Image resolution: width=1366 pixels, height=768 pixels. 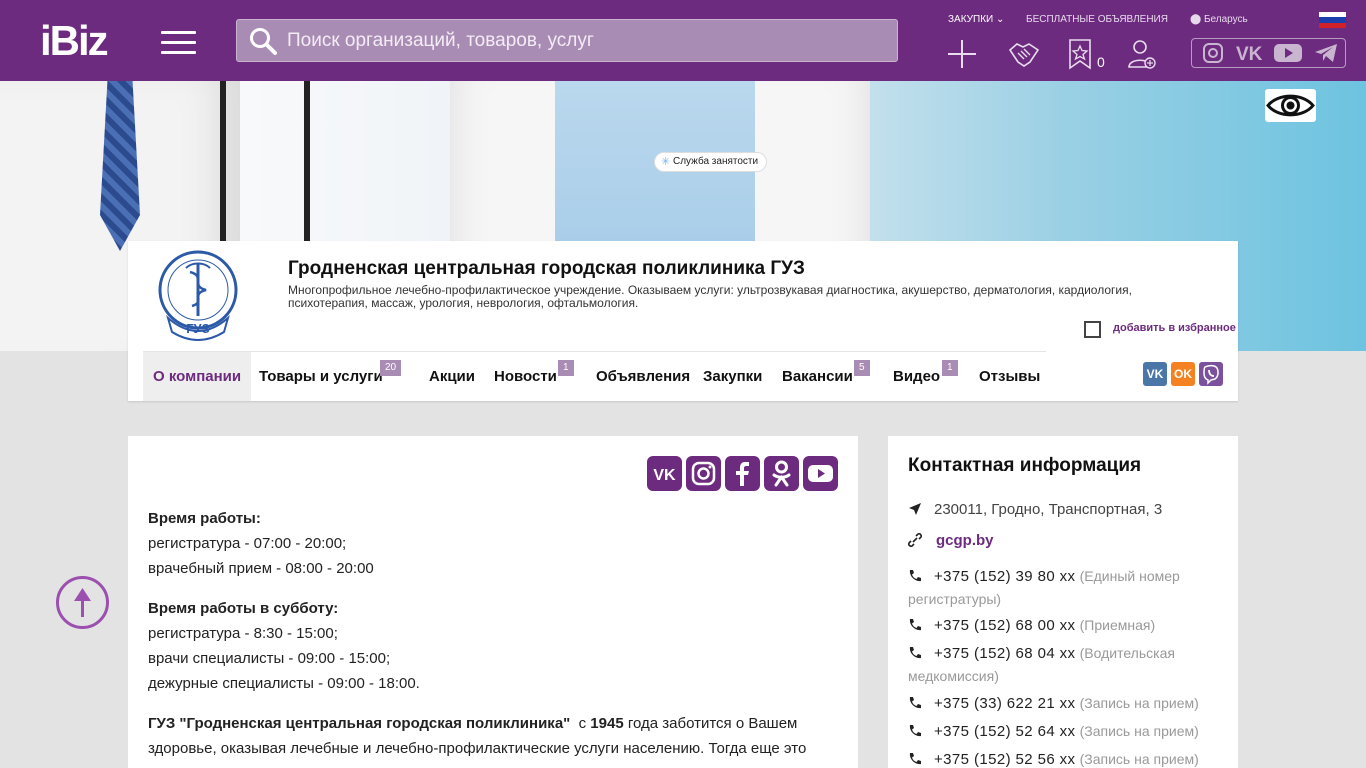 What do you see at coordinates (1004, 576) in the screenshot?
I see `phone-number: +375 (152) 39 80 xx` at bounding box center [1004, 576].